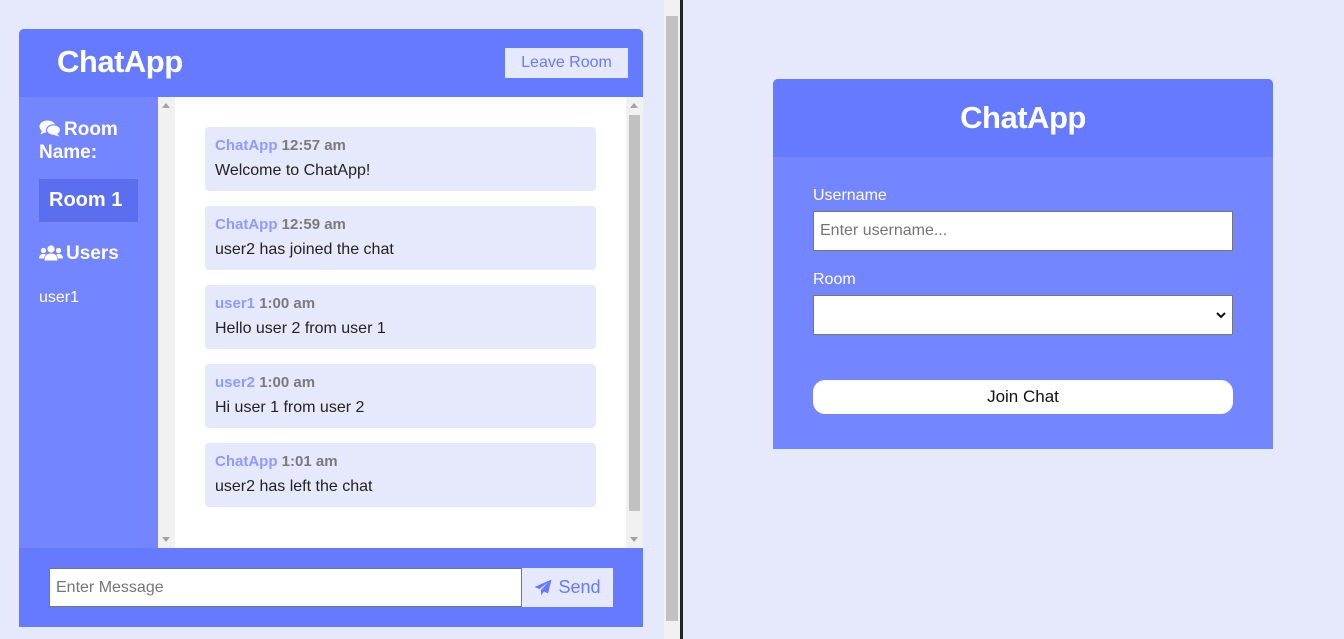 The width and height of the screenshot is (1344, 639). Describe the element at coordinates (235, 303) in the screenshot. I see `message-author: user1` at that location.